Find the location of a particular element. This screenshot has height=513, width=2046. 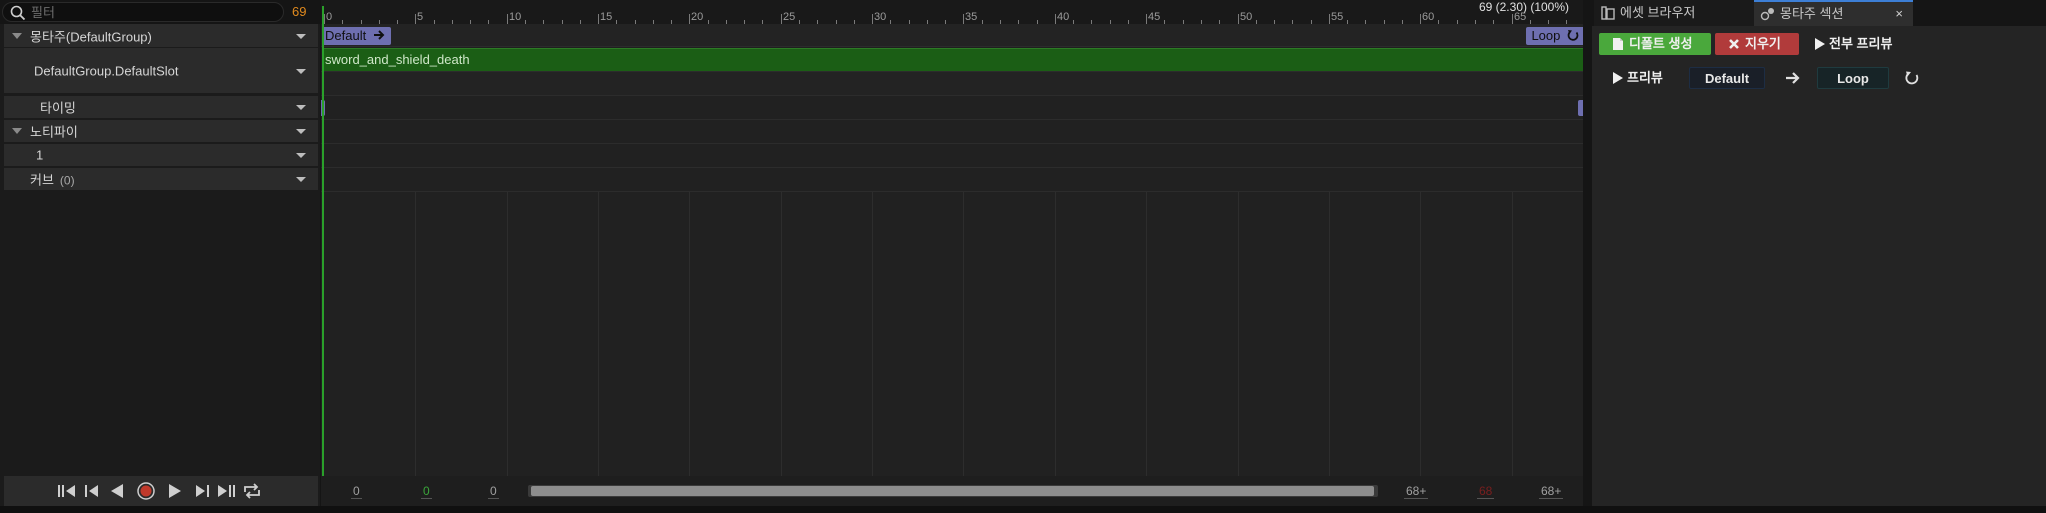

slot-label: DefaultGroup.DefaultSlot is located at coordinates (106, 70).